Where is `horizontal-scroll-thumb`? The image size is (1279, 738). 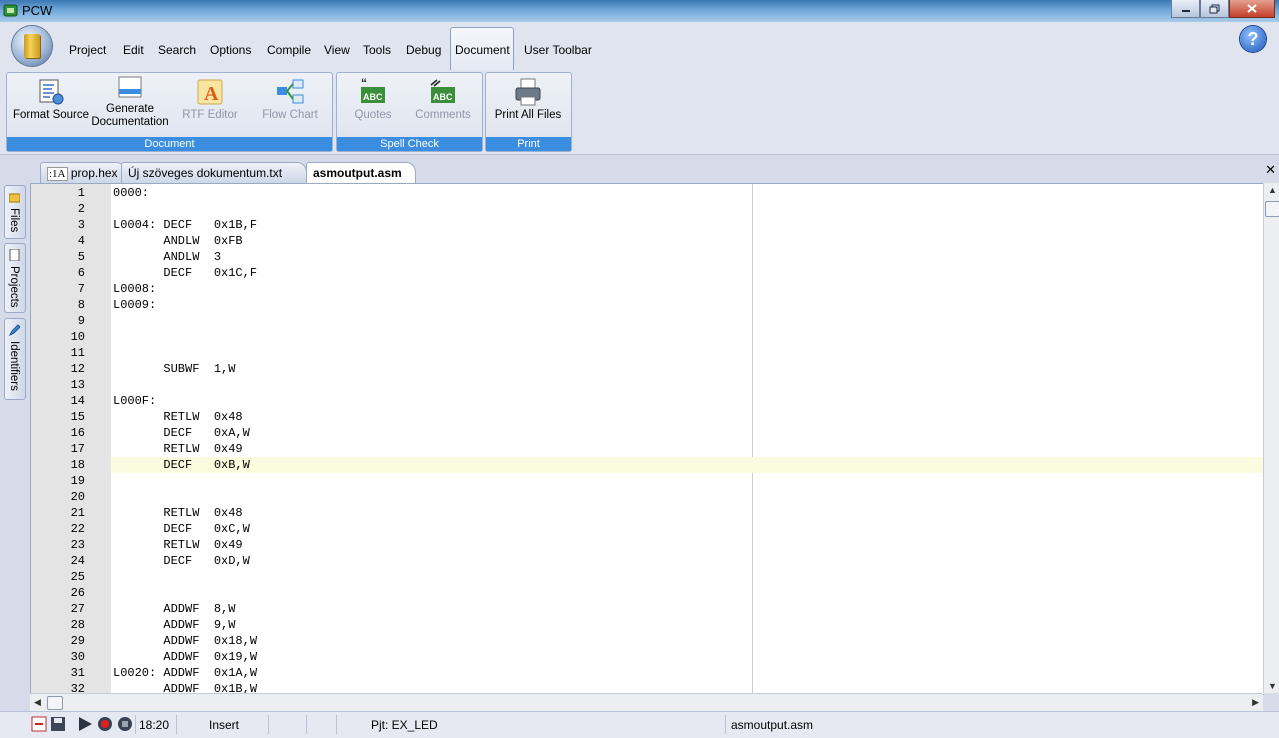 horizontal-scroll-thumb is located at coordinates (55, 703).